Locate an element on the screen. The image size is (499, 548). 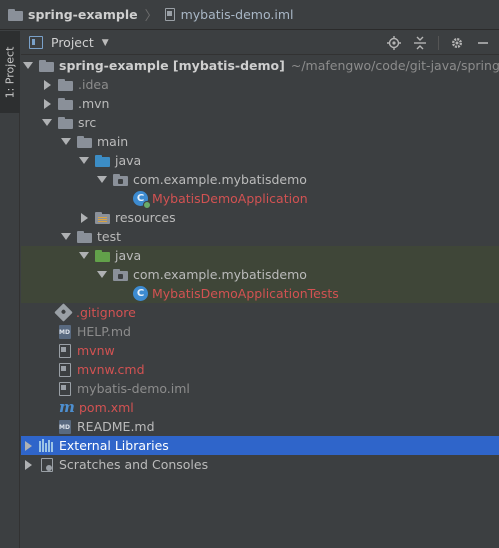
tree-node-pom: m pom.xml is located at coordinates (260, 407).